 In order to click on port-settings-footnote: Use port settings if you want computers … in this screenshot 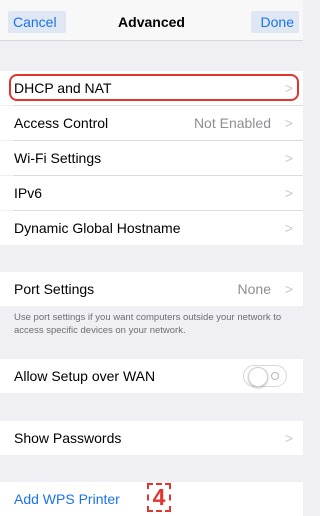, I will do `click(148, 324)`.